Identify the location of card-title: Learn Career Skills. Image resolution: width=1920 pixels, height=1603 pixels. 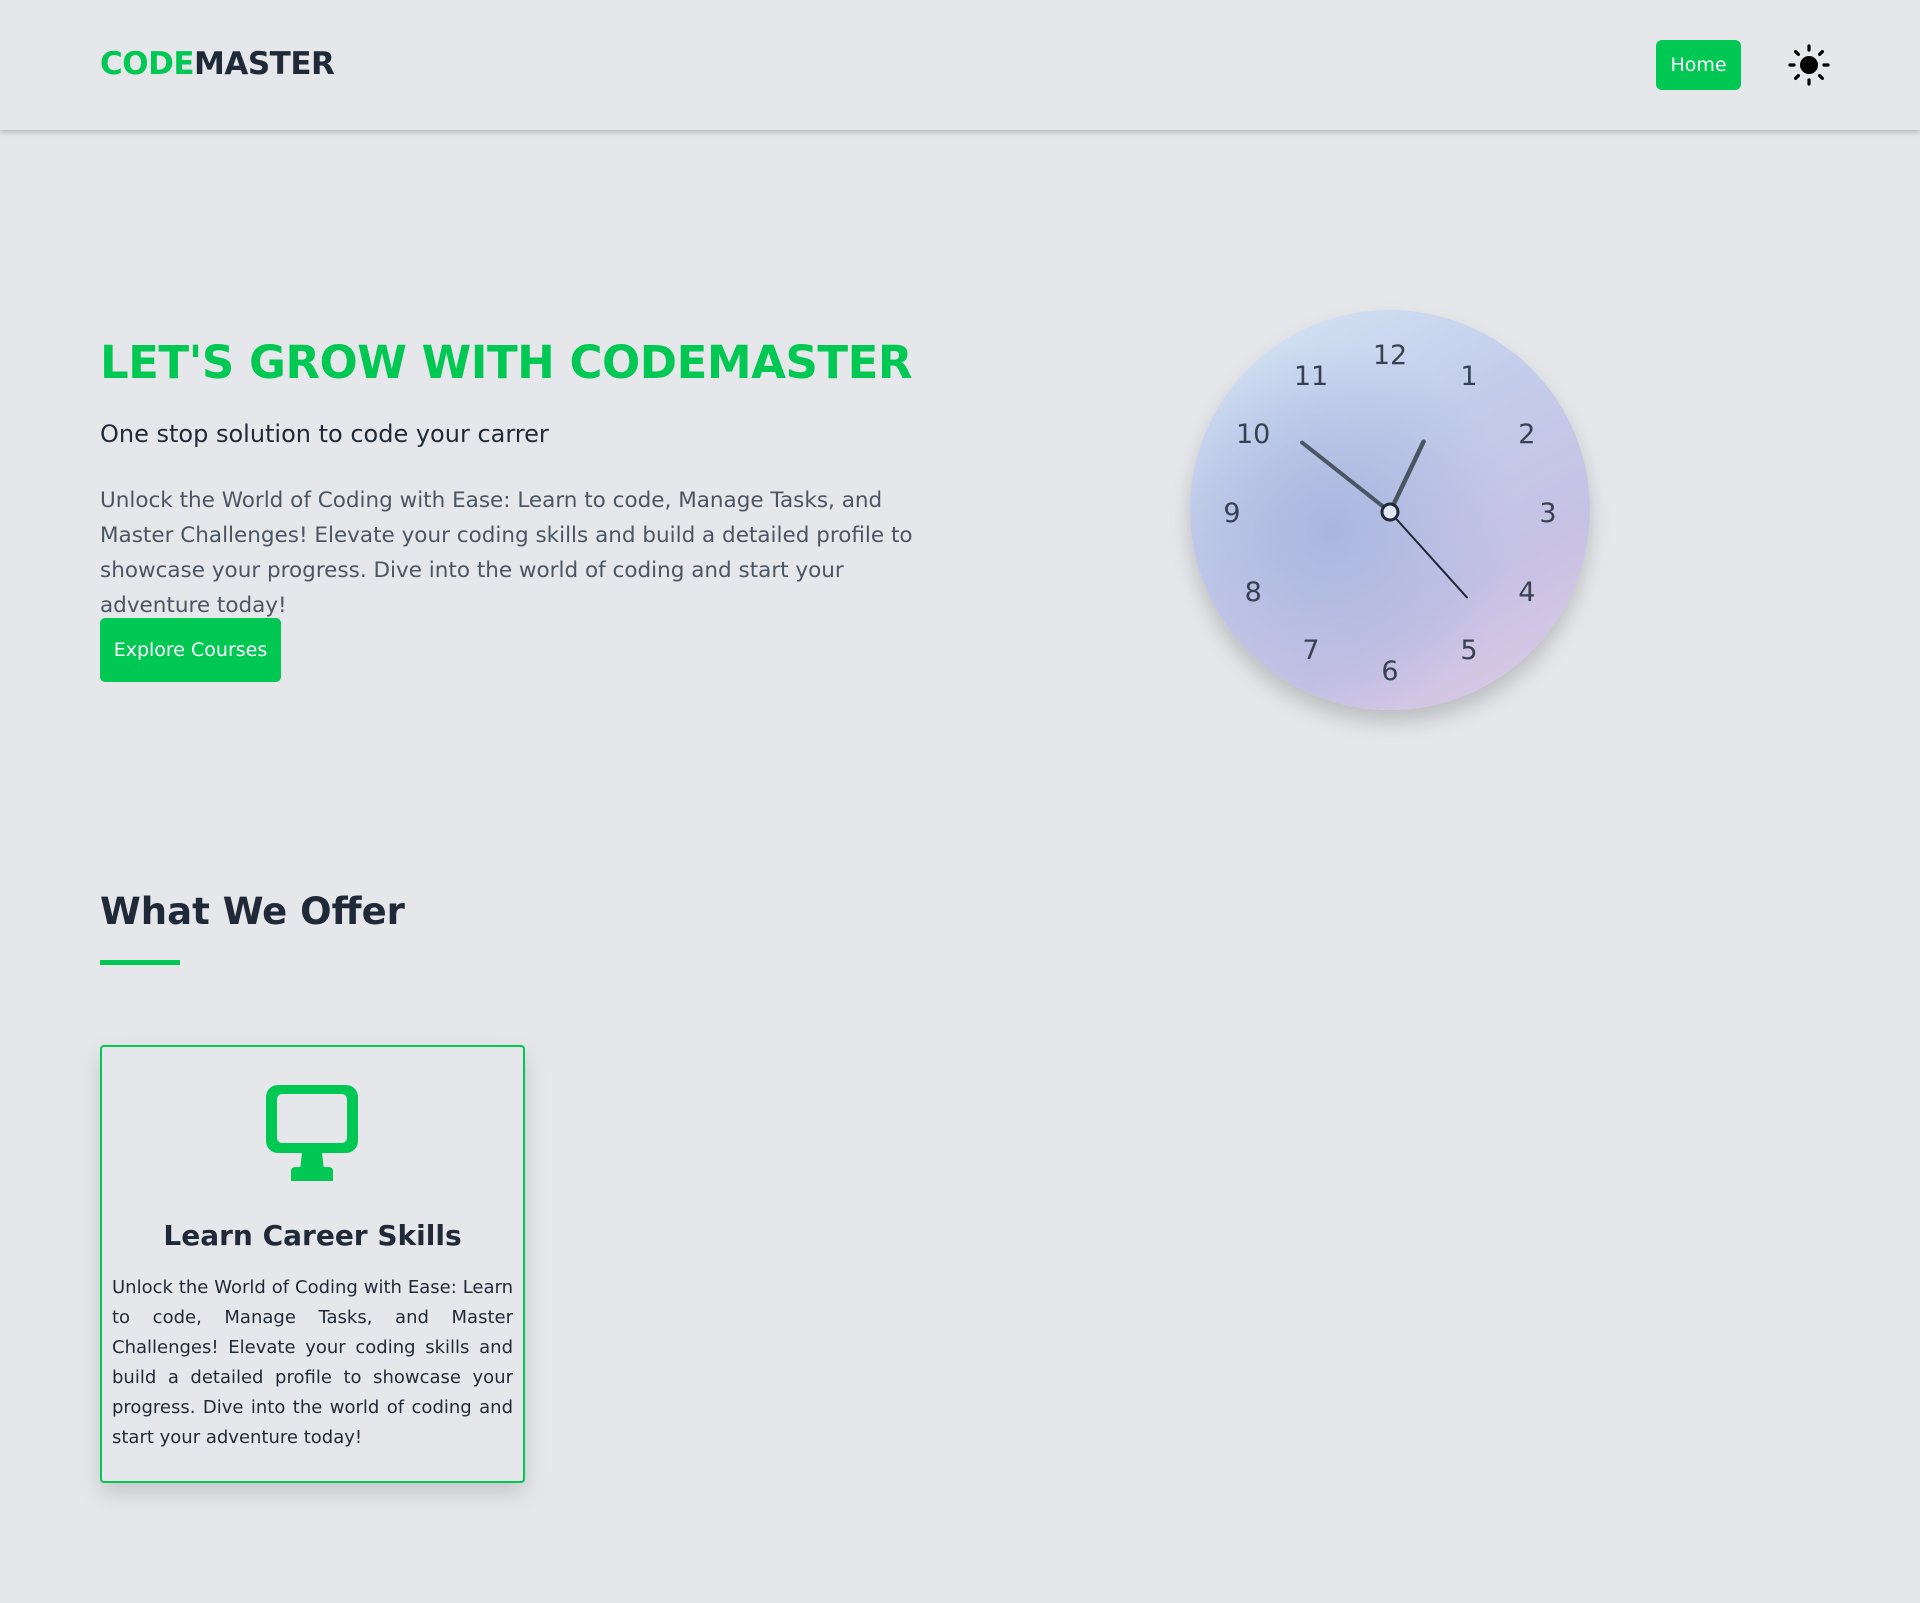
(312, 1235).